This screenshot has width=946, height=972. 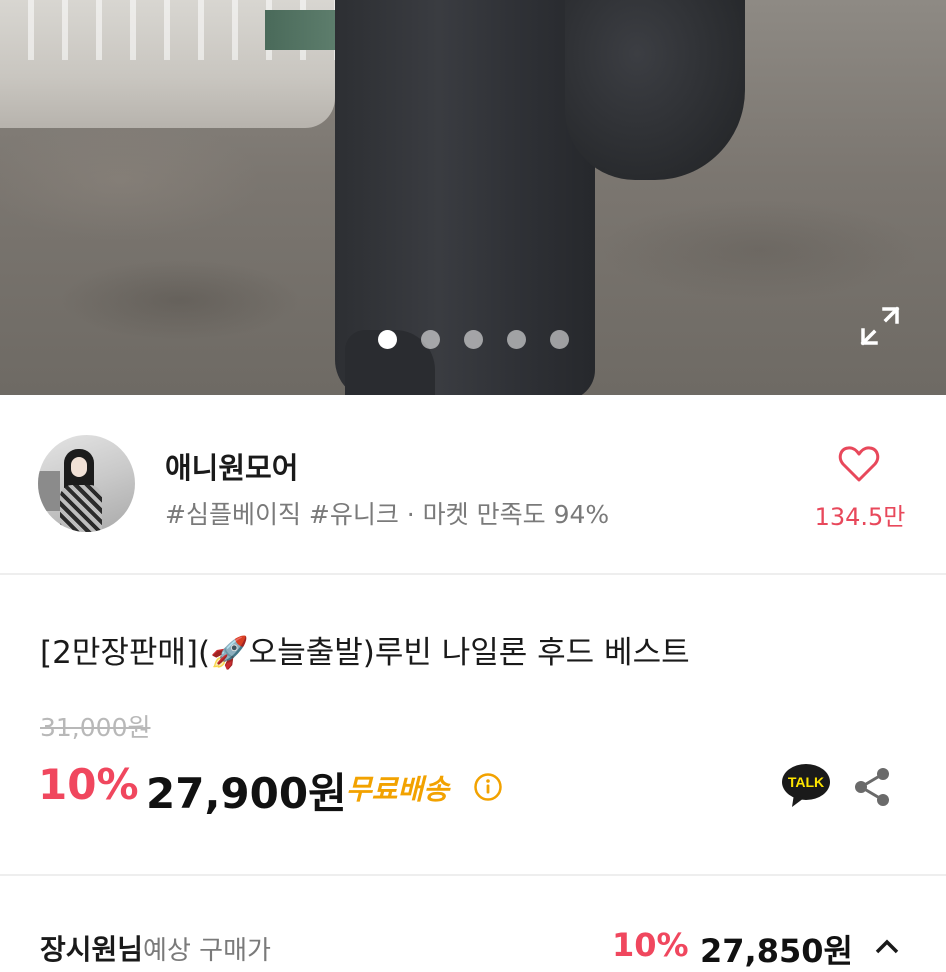 I want to click on expected-price-sub: 예상 구매가, so click(x=207, y=951).